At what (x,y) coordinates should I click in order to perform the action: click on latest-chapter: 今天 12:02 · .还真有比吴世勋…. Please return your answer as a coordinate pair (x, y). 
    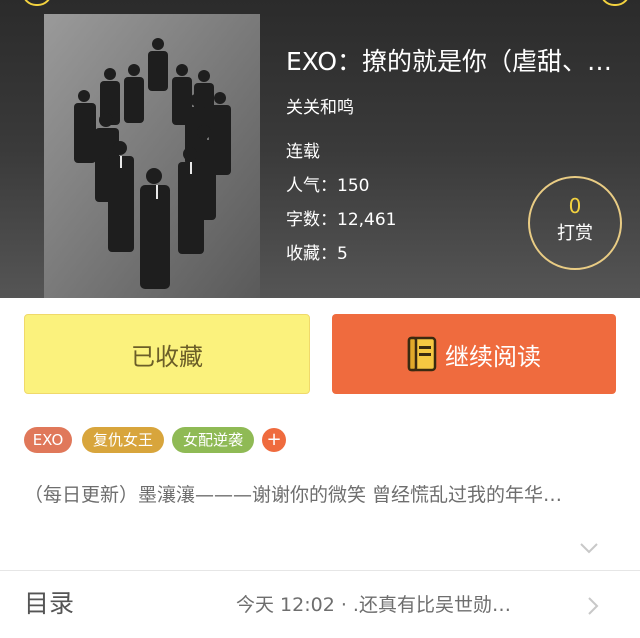
    Looking at the image, I should click on (373, 605).